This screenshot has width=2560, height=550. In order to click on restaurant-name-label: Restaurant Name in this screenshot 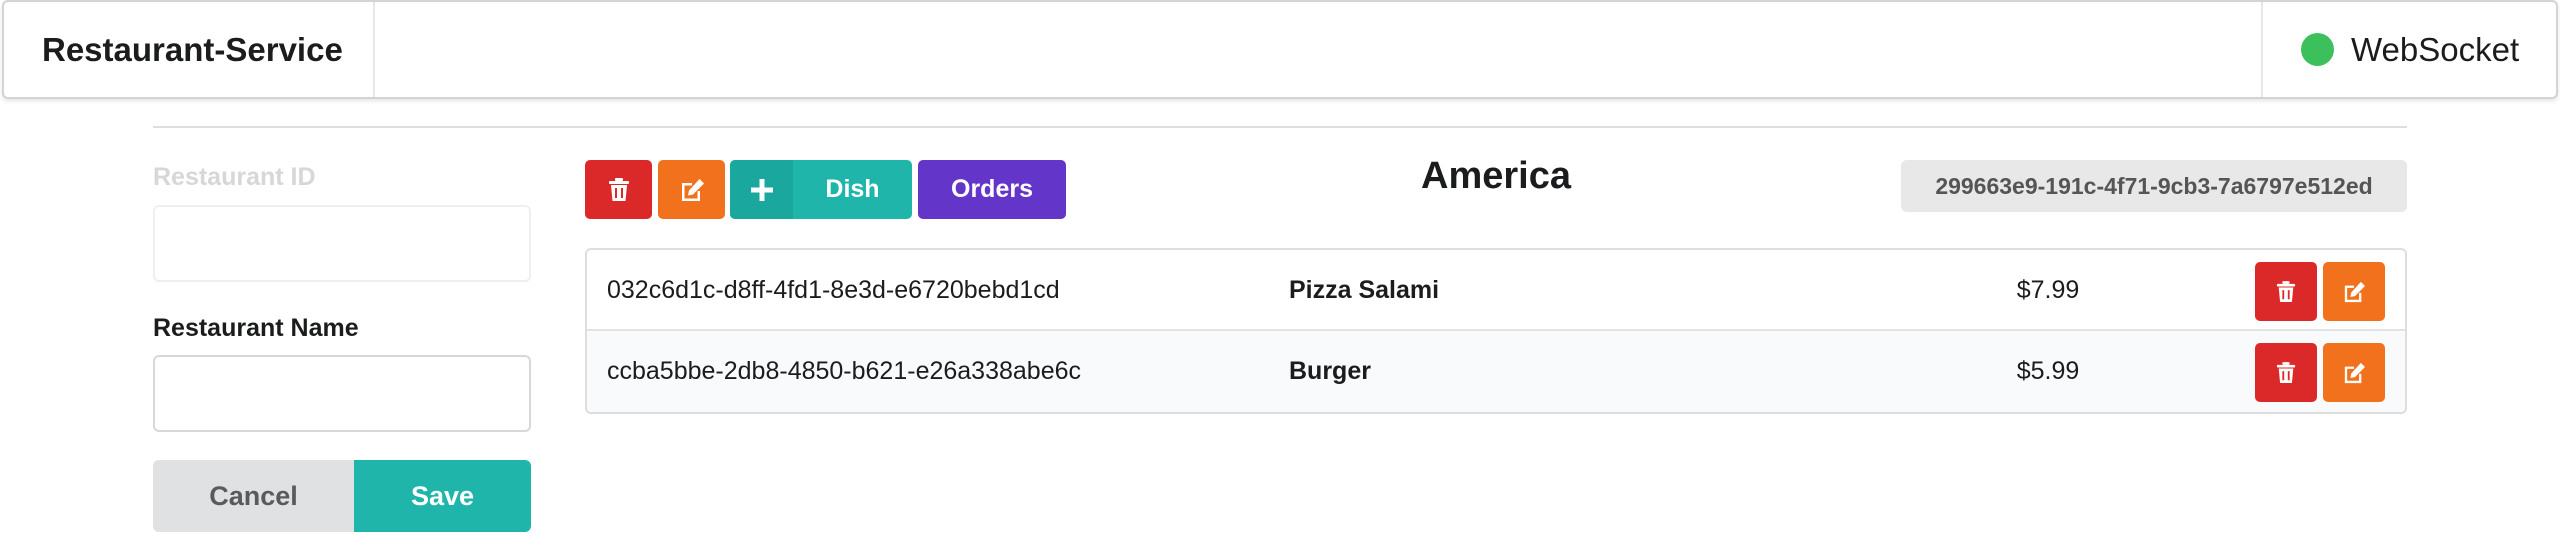, I will do `click(256, 328)`.